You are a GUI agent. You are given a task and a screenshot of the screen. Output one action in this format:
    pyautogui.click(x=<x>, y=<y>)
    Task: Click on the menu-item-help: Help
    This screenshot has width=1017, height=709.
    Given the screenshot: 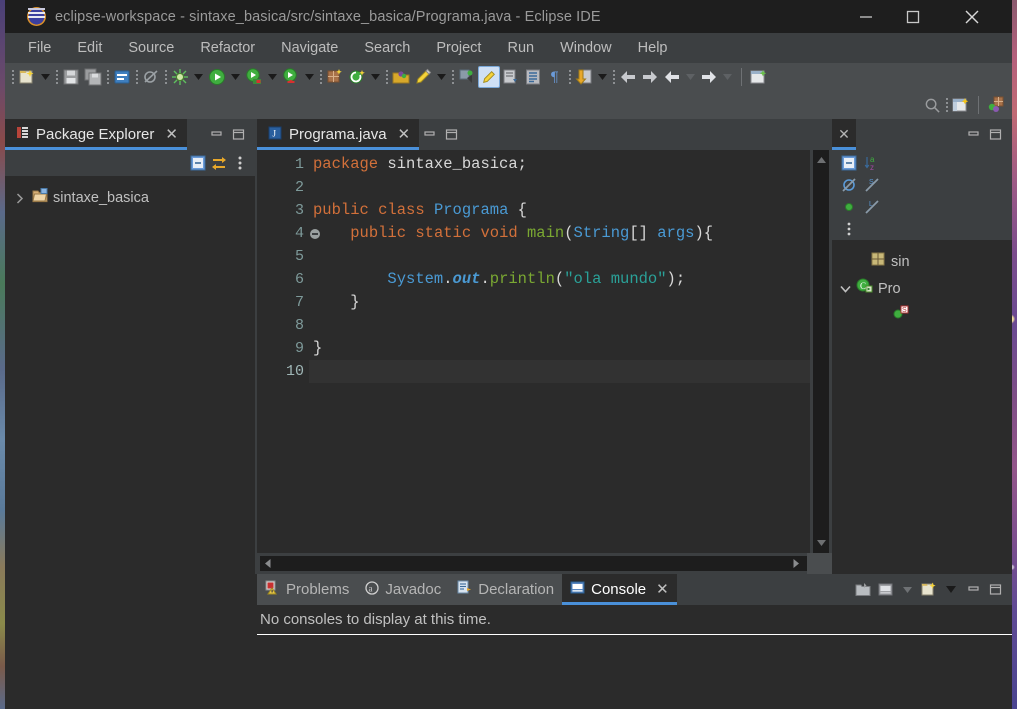 What is the action you would take?
    pyautogui.click(x=653, y=48)
    